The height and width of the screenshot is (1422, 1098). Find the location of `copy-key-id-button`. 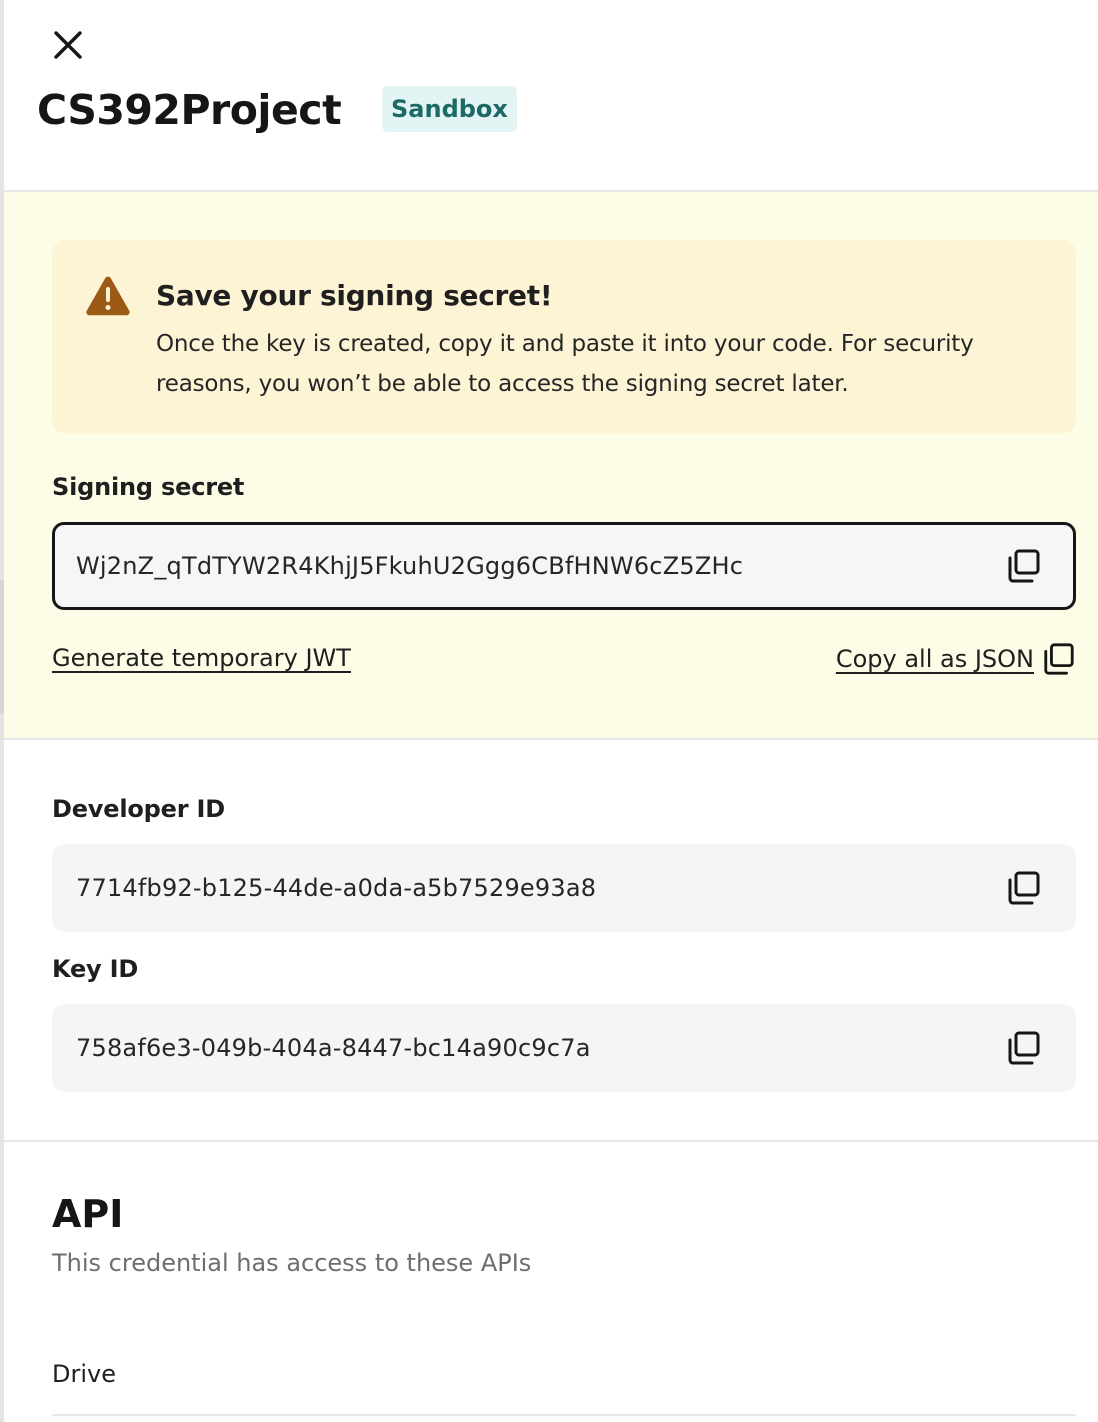

copy-key-id-button is located at coordinates (1024, 1048).